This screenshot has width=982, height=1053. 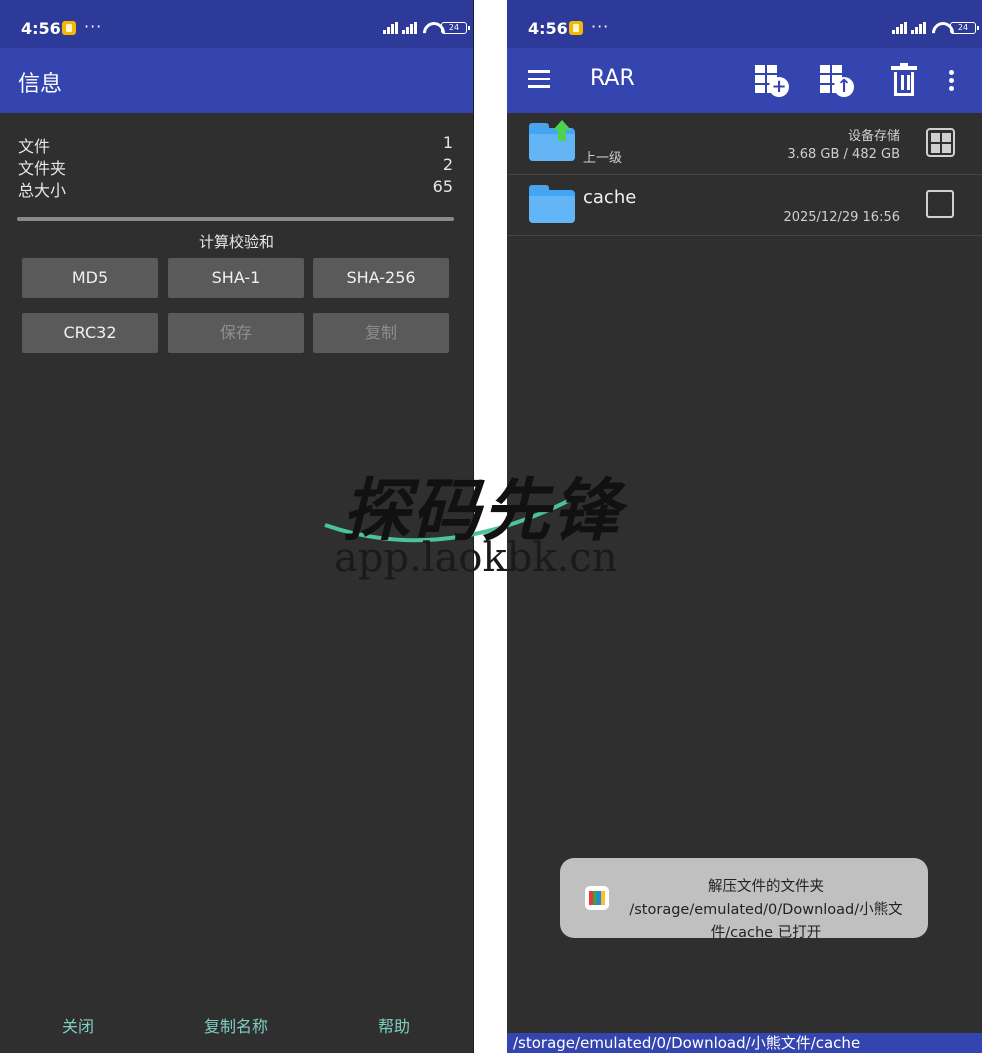 I want to click on info-row-total-size: 总大小 65, so click(x=235, y=188).